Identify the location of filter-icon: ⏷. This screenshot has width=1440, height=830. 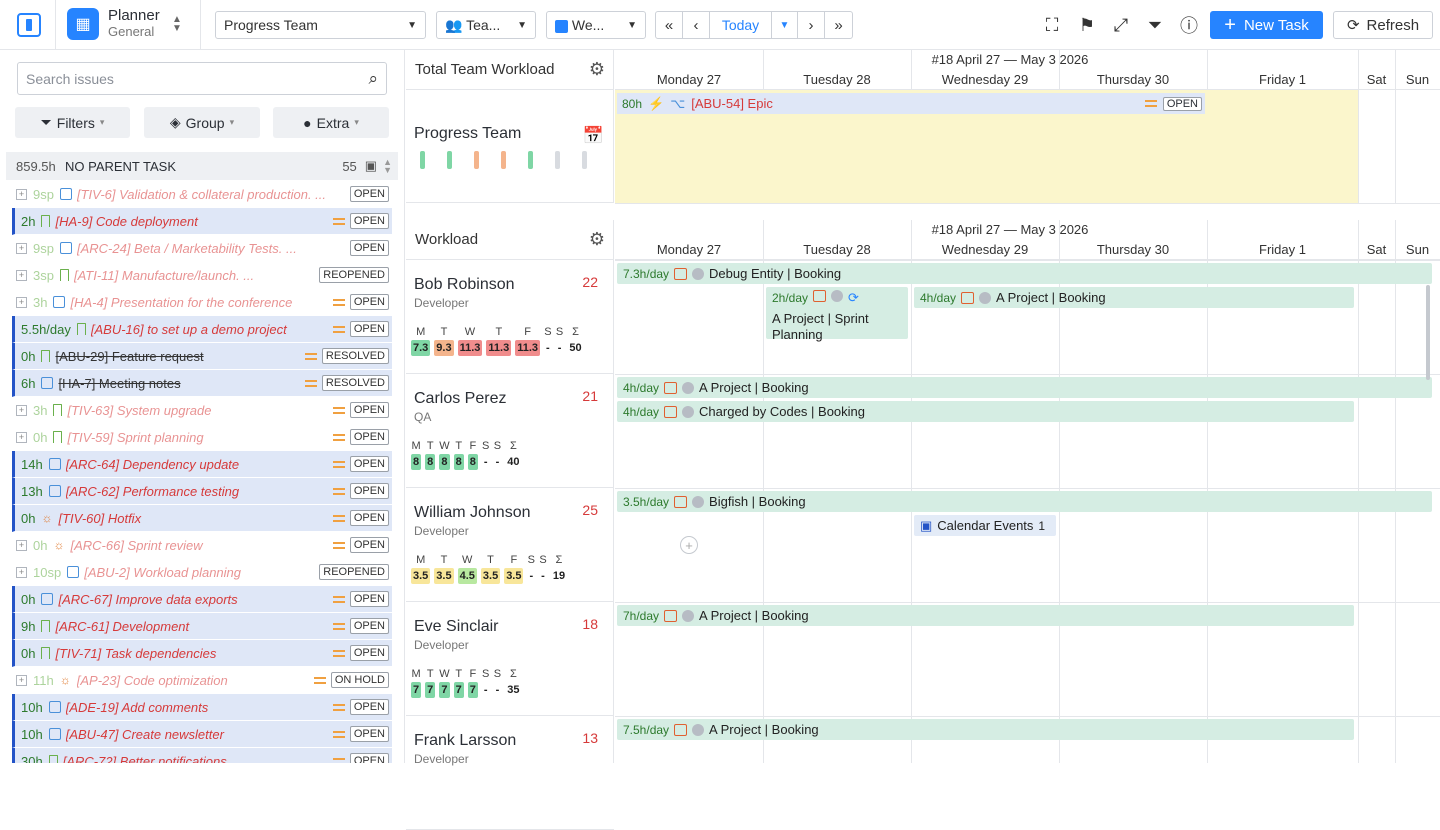
(1155, 25).